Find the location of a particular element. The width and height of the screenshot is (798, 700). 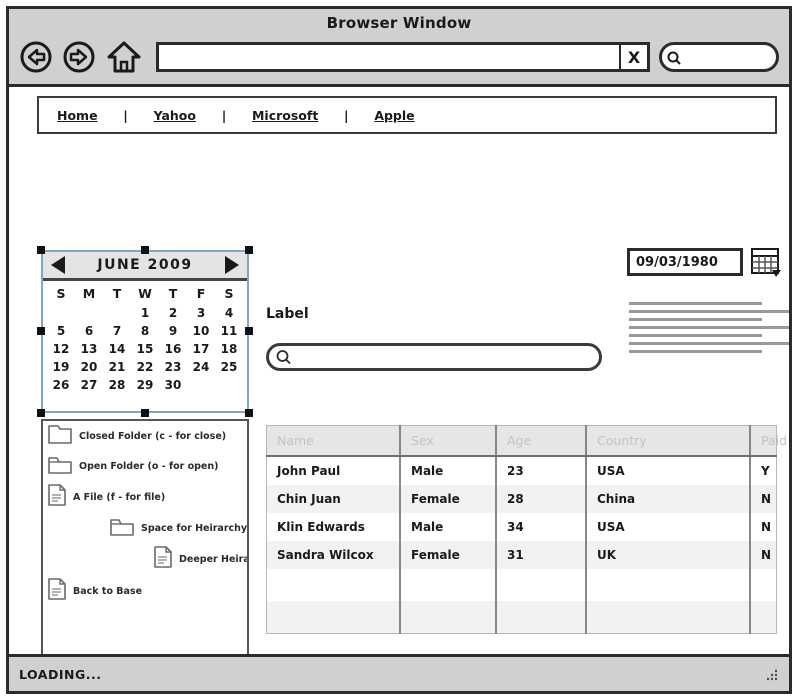

calendar-day-cell: 17 is located at coordinates (201, 349).